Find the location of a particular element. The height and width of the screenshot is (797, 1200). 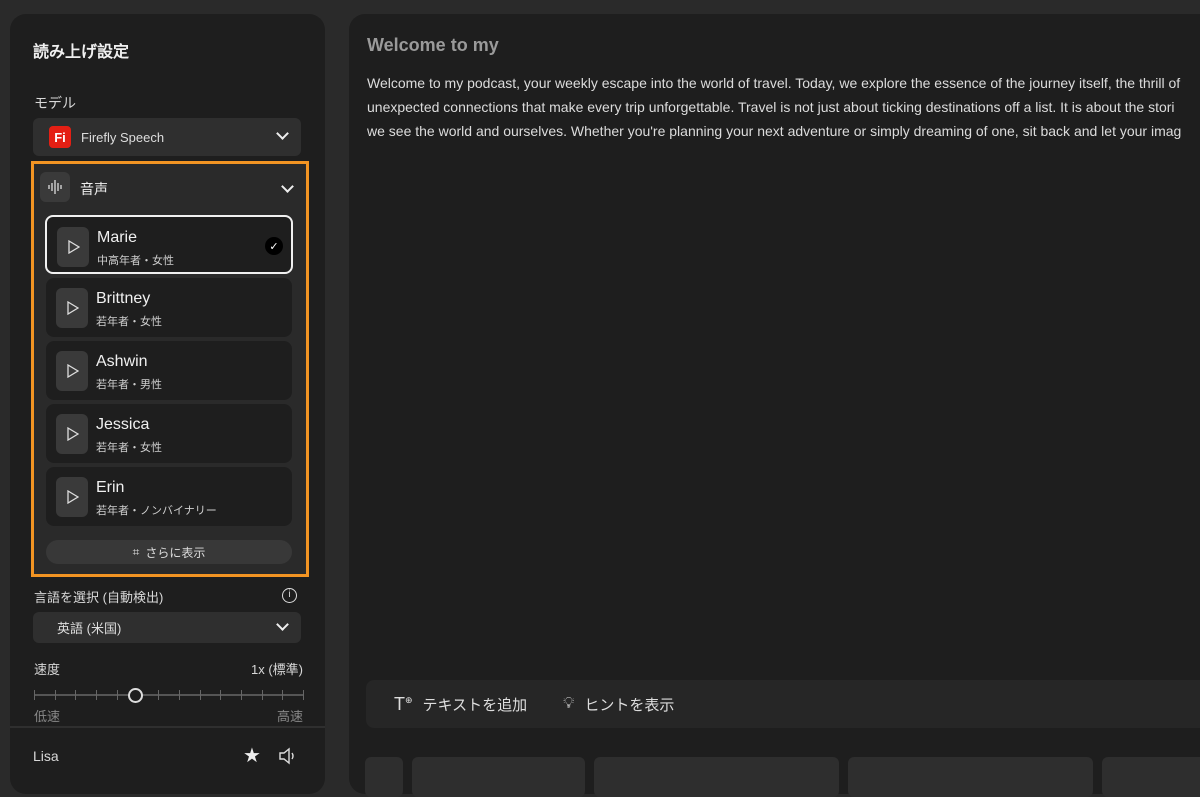

voice-name: Jessica is located at coordinates (123, 424).